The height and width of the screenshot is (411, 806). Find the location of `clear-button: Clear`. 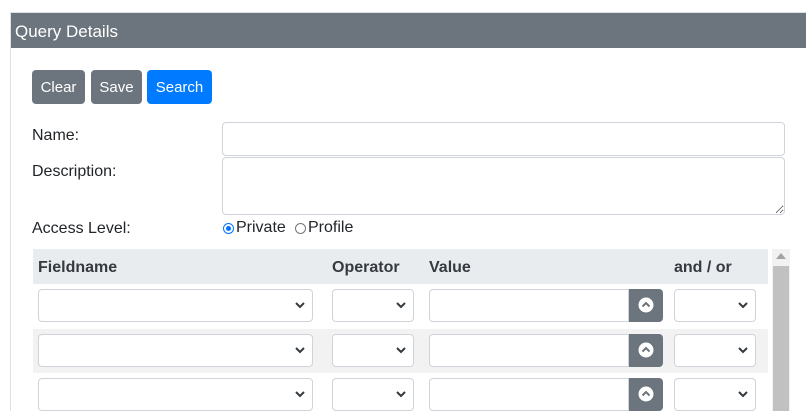

clear-button: Clear is located at coordinates (58, 87).